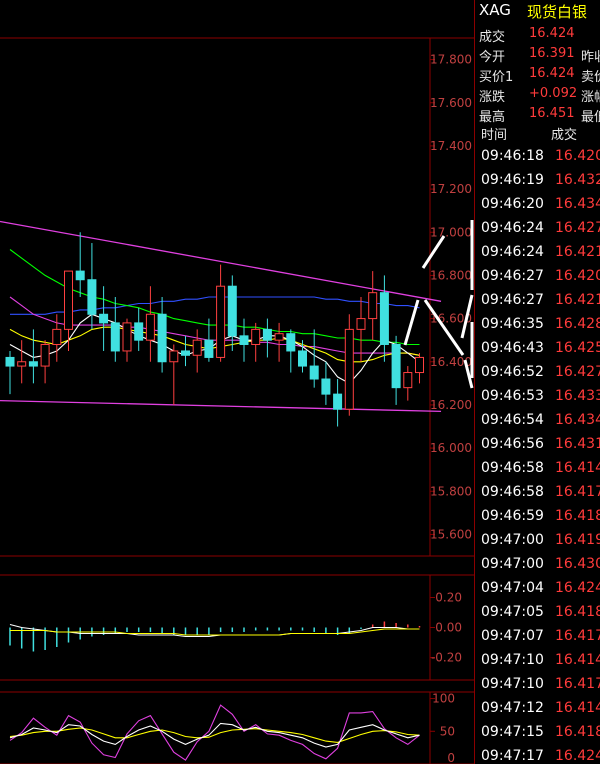 The image size is (600, 764). Describe the element at coordinates (512, 660) in the screenshot. I see `tick-time: 09:47:10` at that location.